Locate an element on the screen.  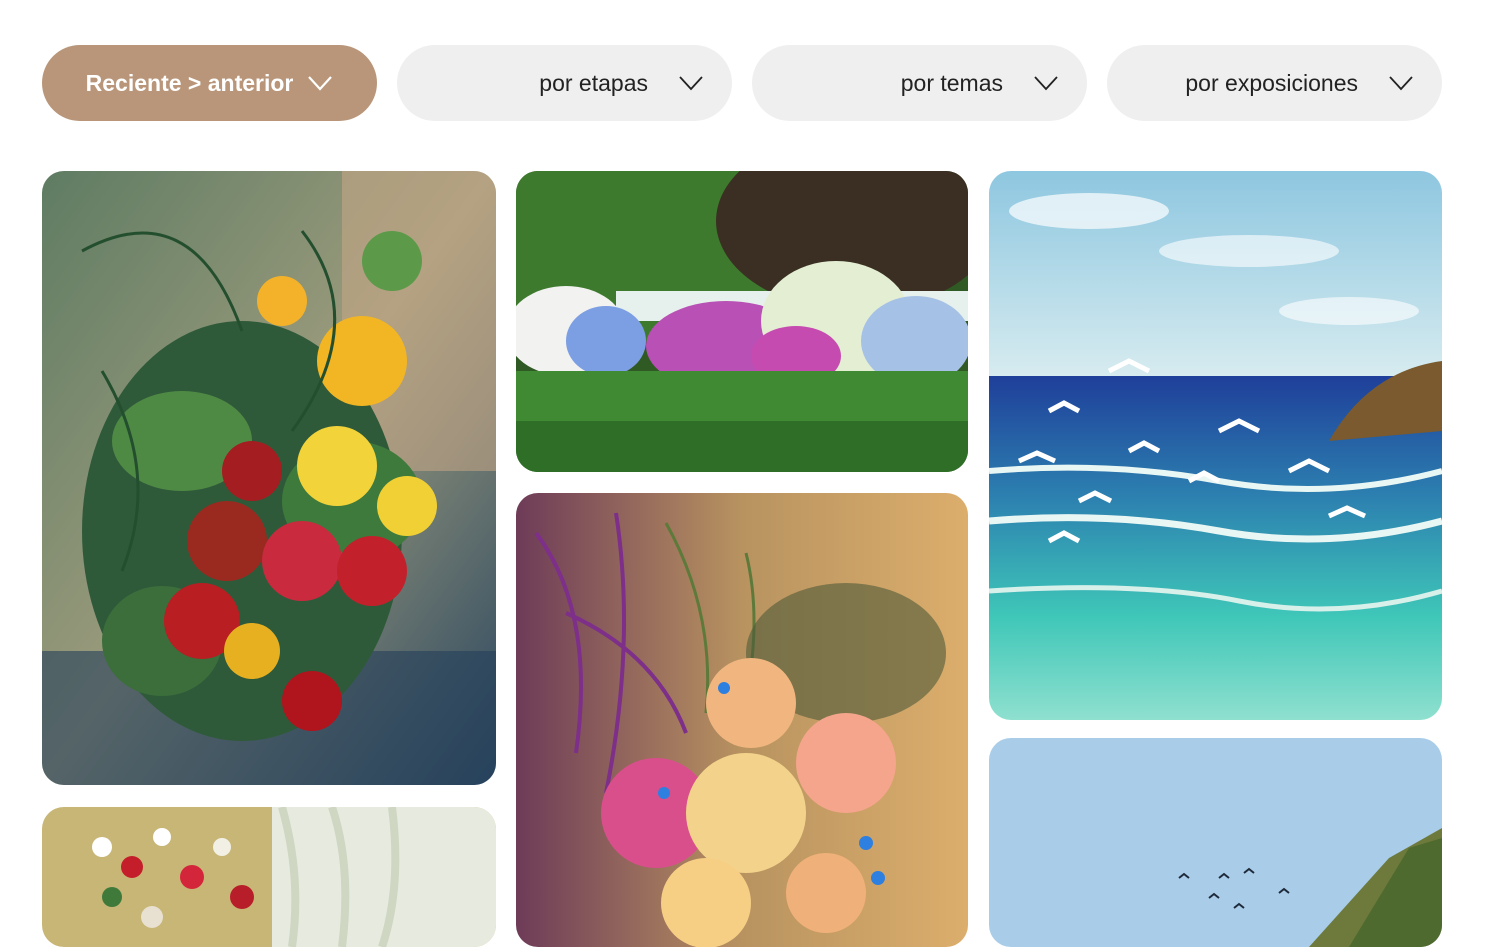
filter-themes-label: por temas is located at coordinates (951, 82).